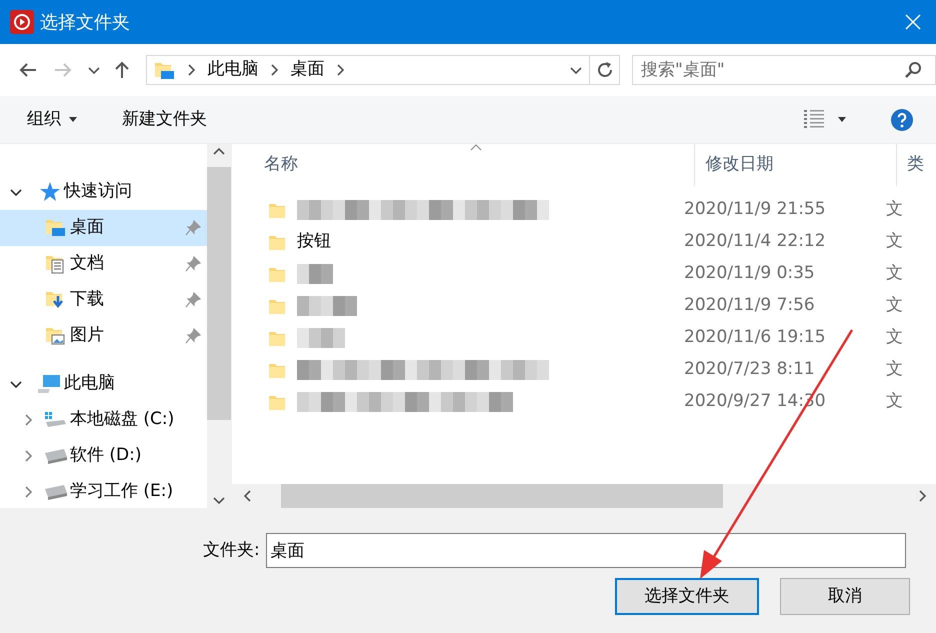  Describe the element at coordinates (103, 228) in the screenshot. I see `nav-tree-item: 桌面` at that location.